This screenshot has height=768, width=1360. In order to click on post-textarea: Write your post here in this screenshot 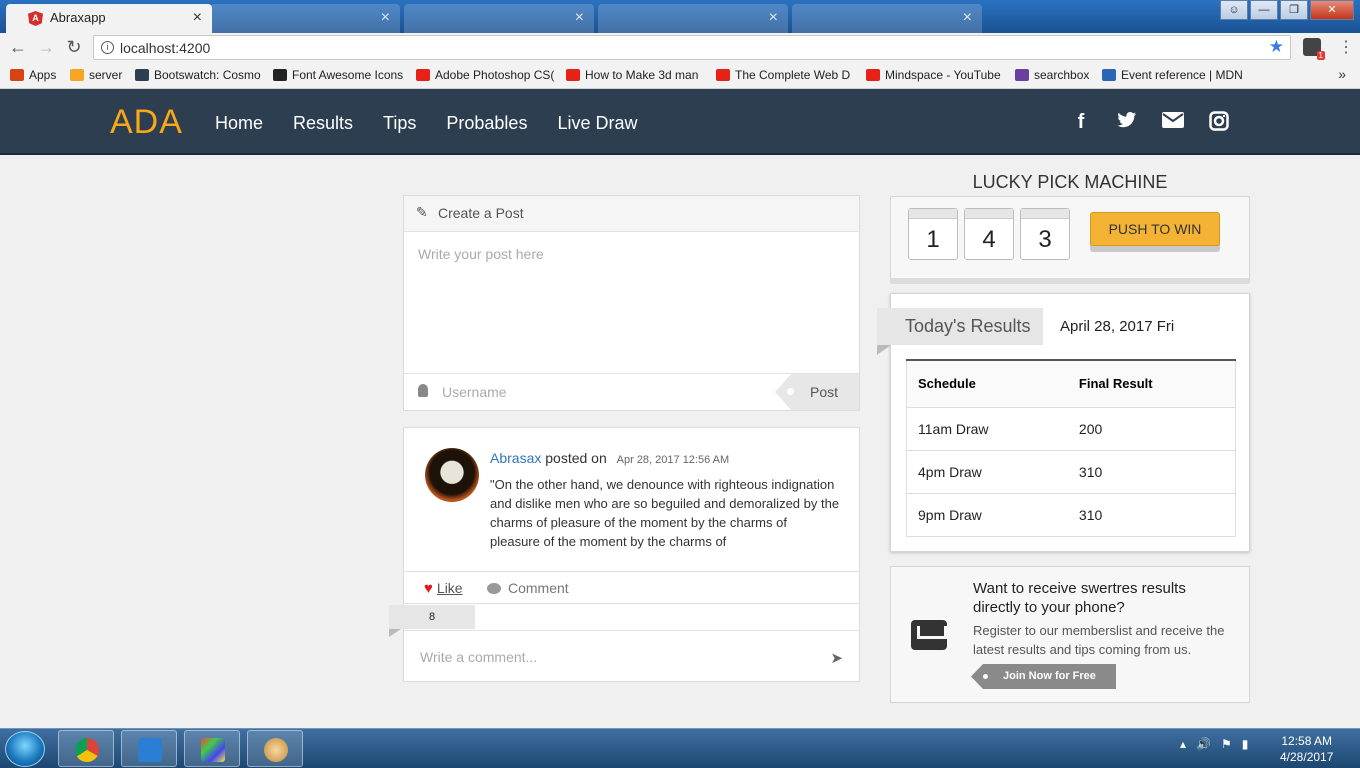, I will do `click(631, 302)`.